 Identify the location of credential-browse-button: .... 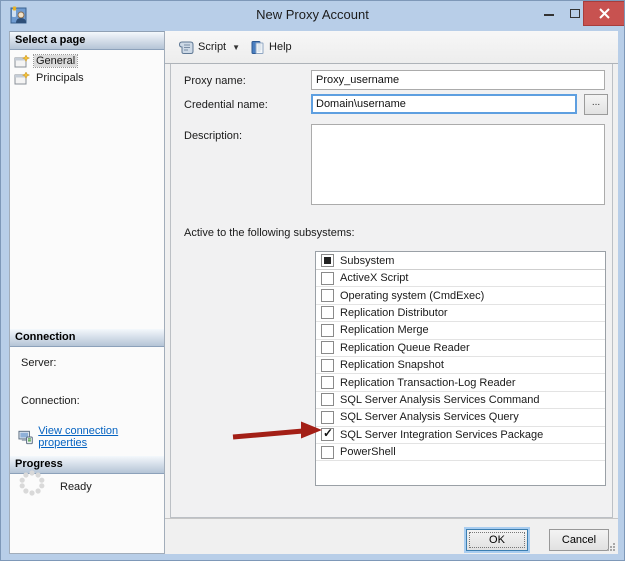
(596, 104).